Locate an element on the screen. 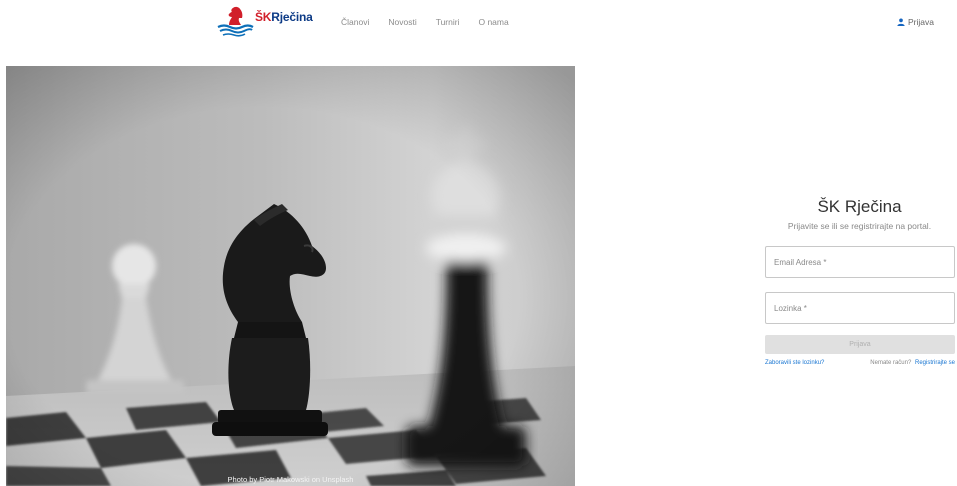  nav-item-novosti: Novosti is located at coordinates (402, 22).